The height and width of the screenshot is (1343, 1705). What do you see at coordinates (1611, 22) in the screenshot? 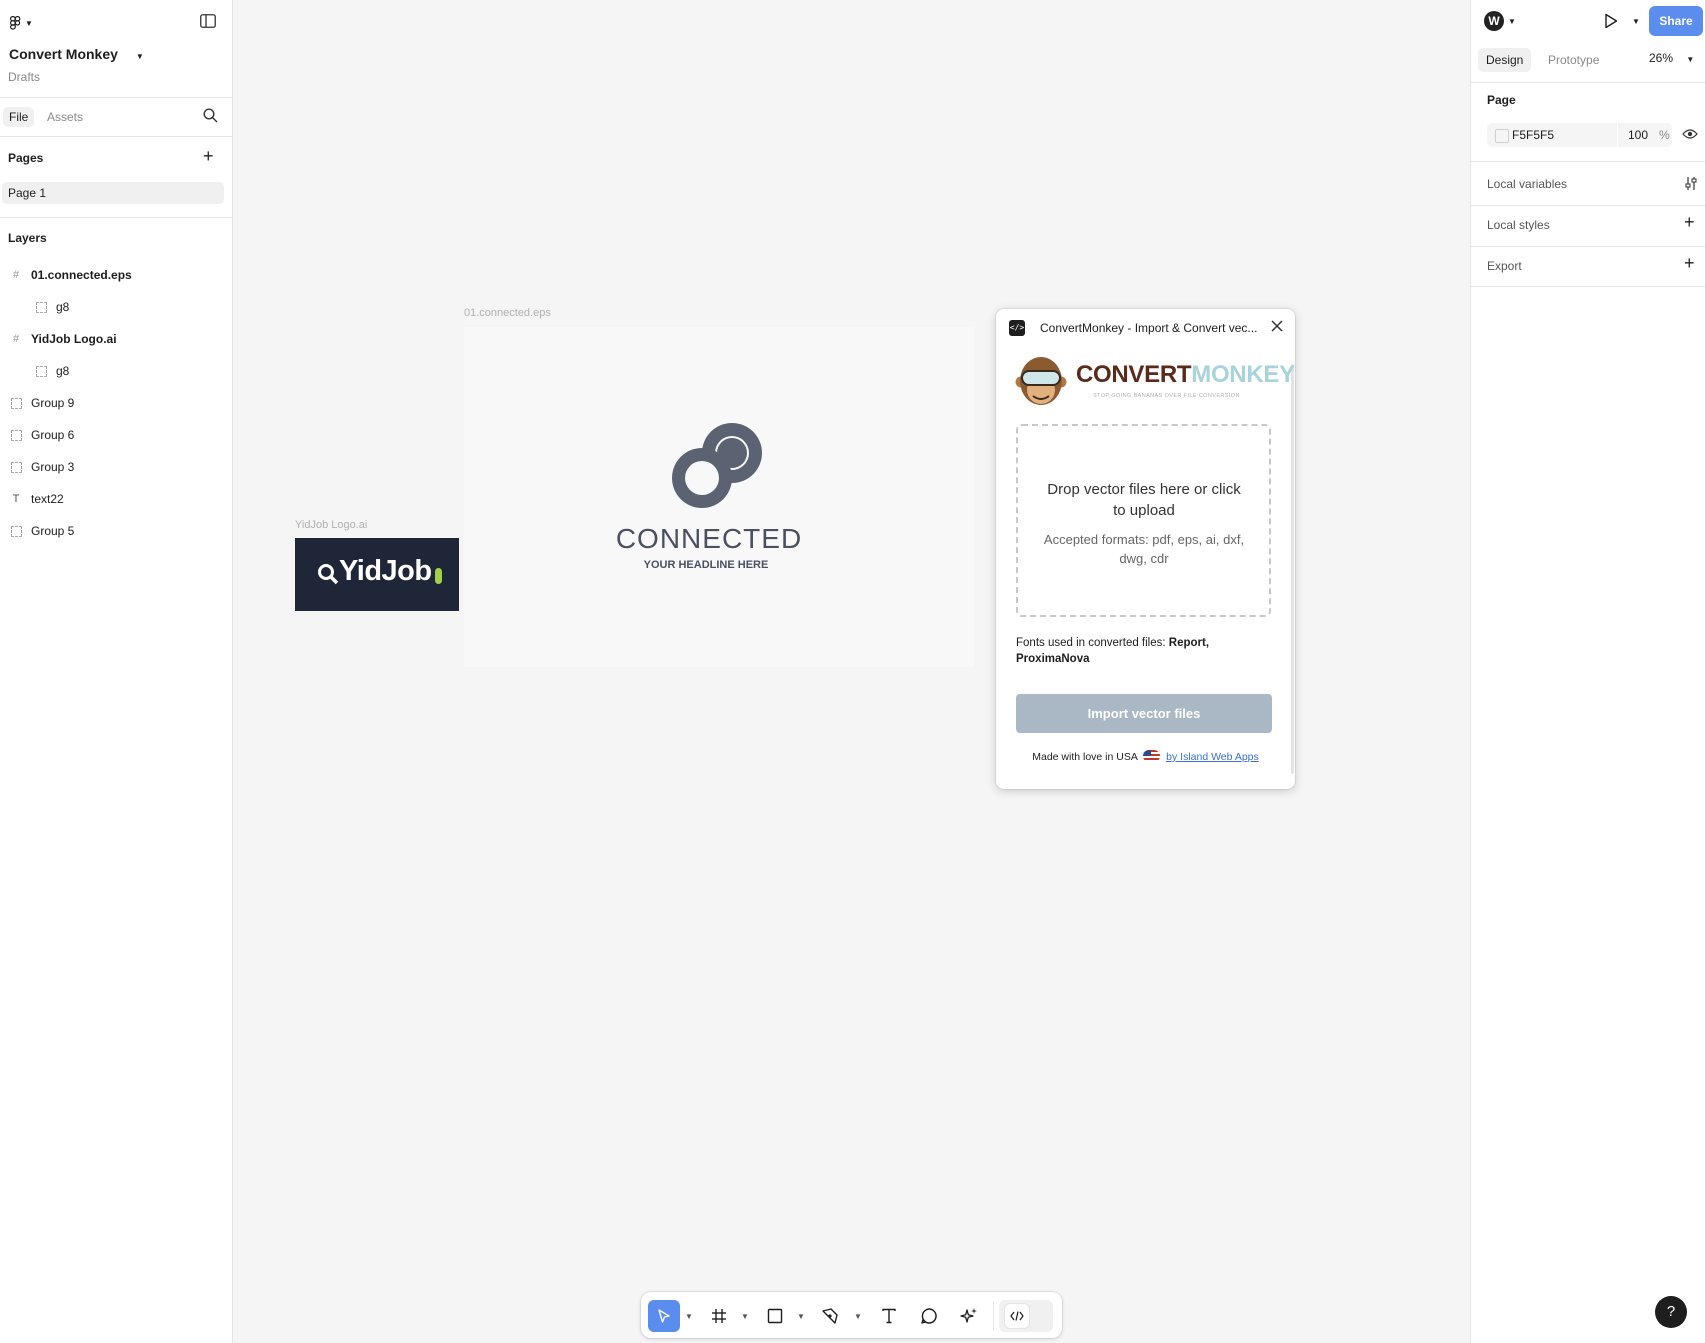
I see `present-play-icon` at bounding box center [1611, 22].